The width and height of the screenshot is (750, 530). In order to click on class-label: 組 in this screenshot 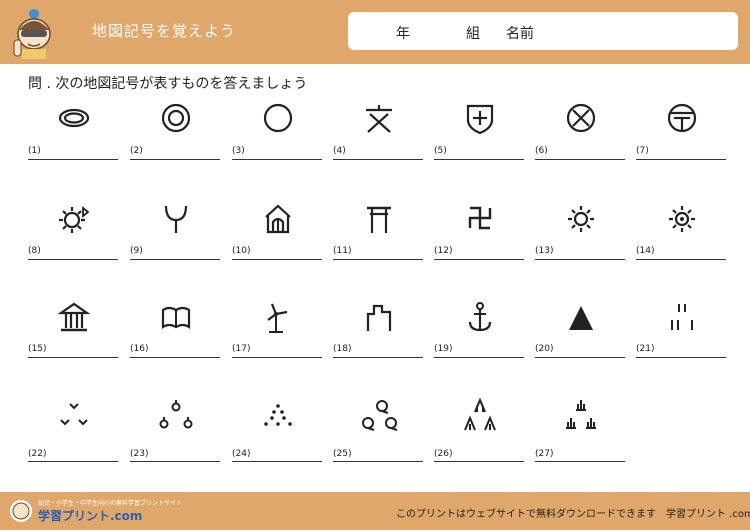, I will do `click(473, 34)`.